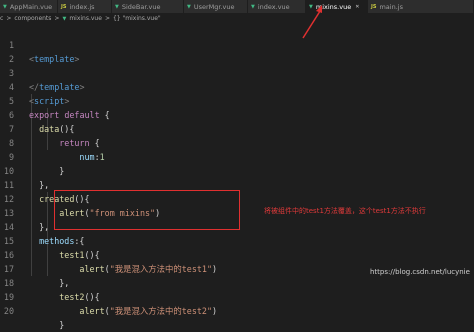  What do you see at coordinates (62, 325) in the screenshot?
I see `token: }` at bounding box center [62, 325].